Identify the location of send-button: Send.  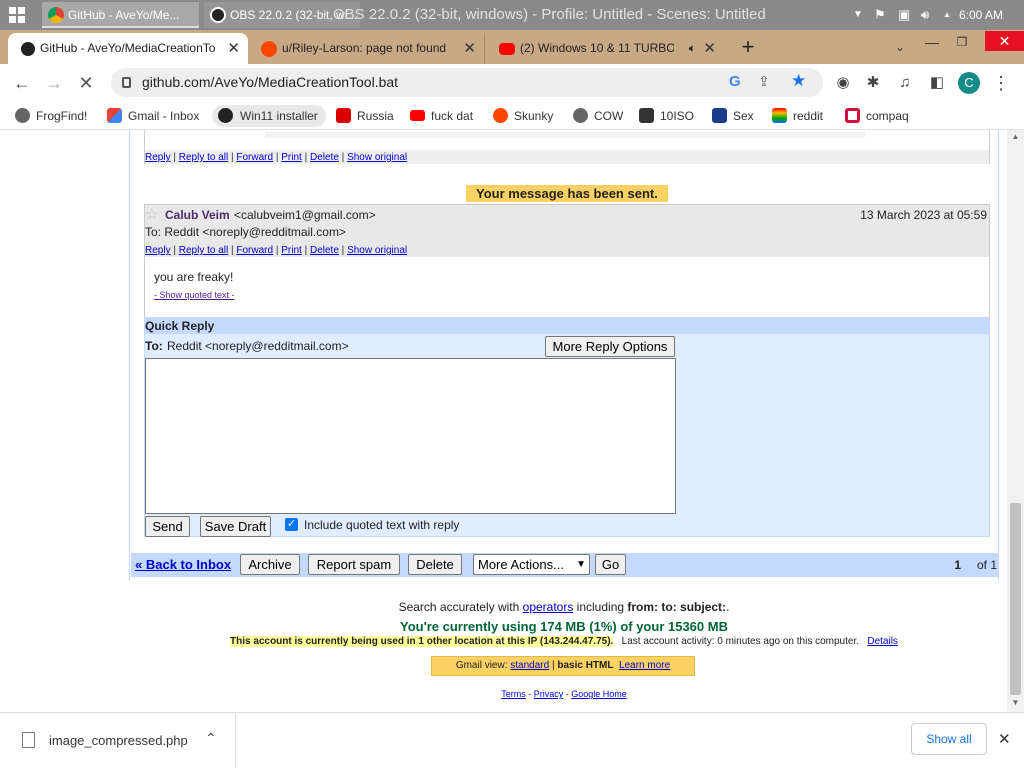
(167, 526).